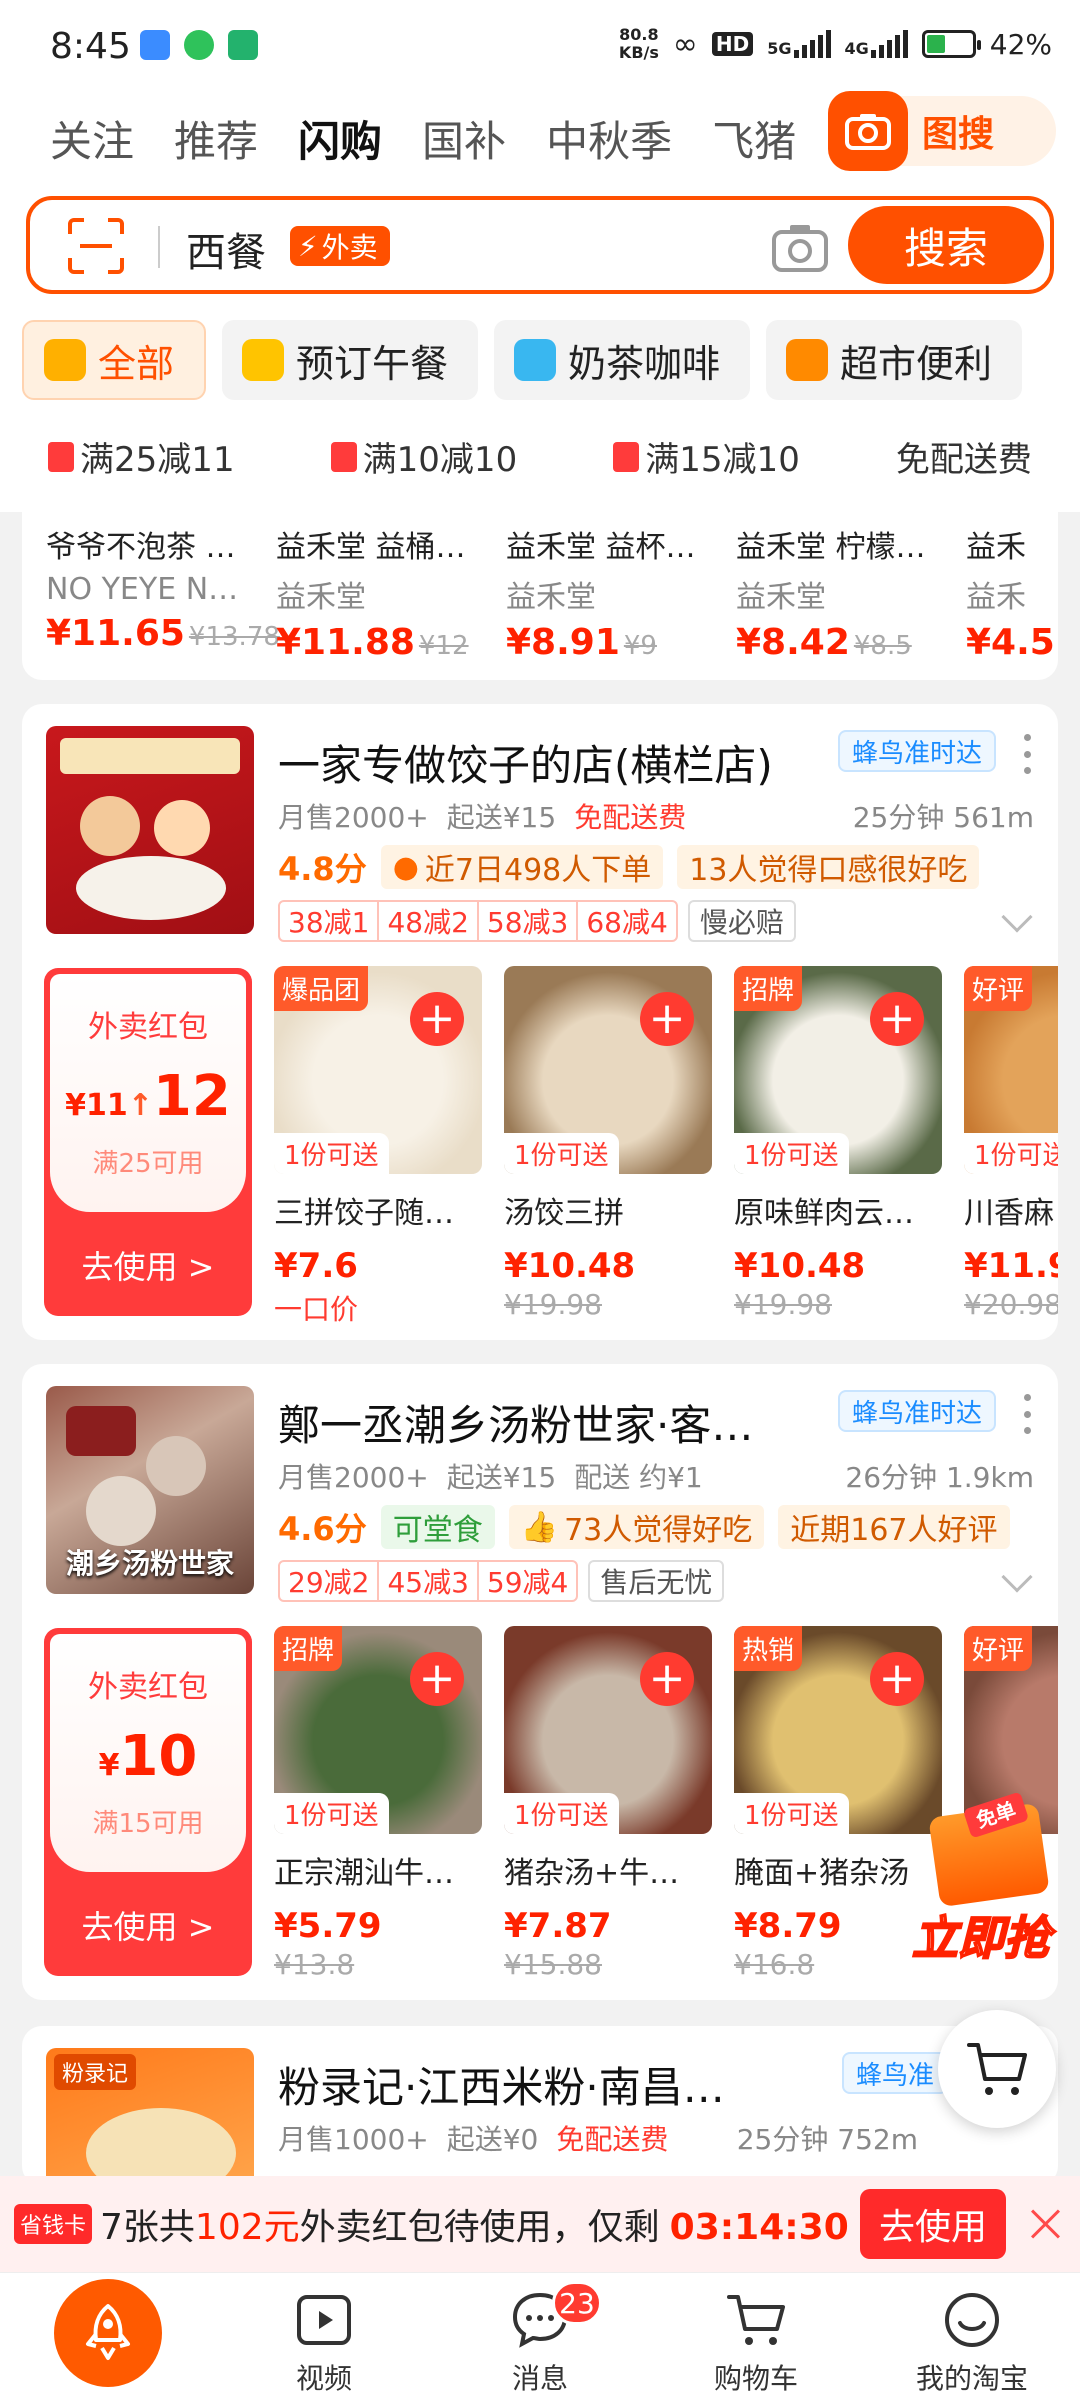  Describe the element at coordinates (800, 248) in the screenshot. I see `search-camera-icon` at that location.